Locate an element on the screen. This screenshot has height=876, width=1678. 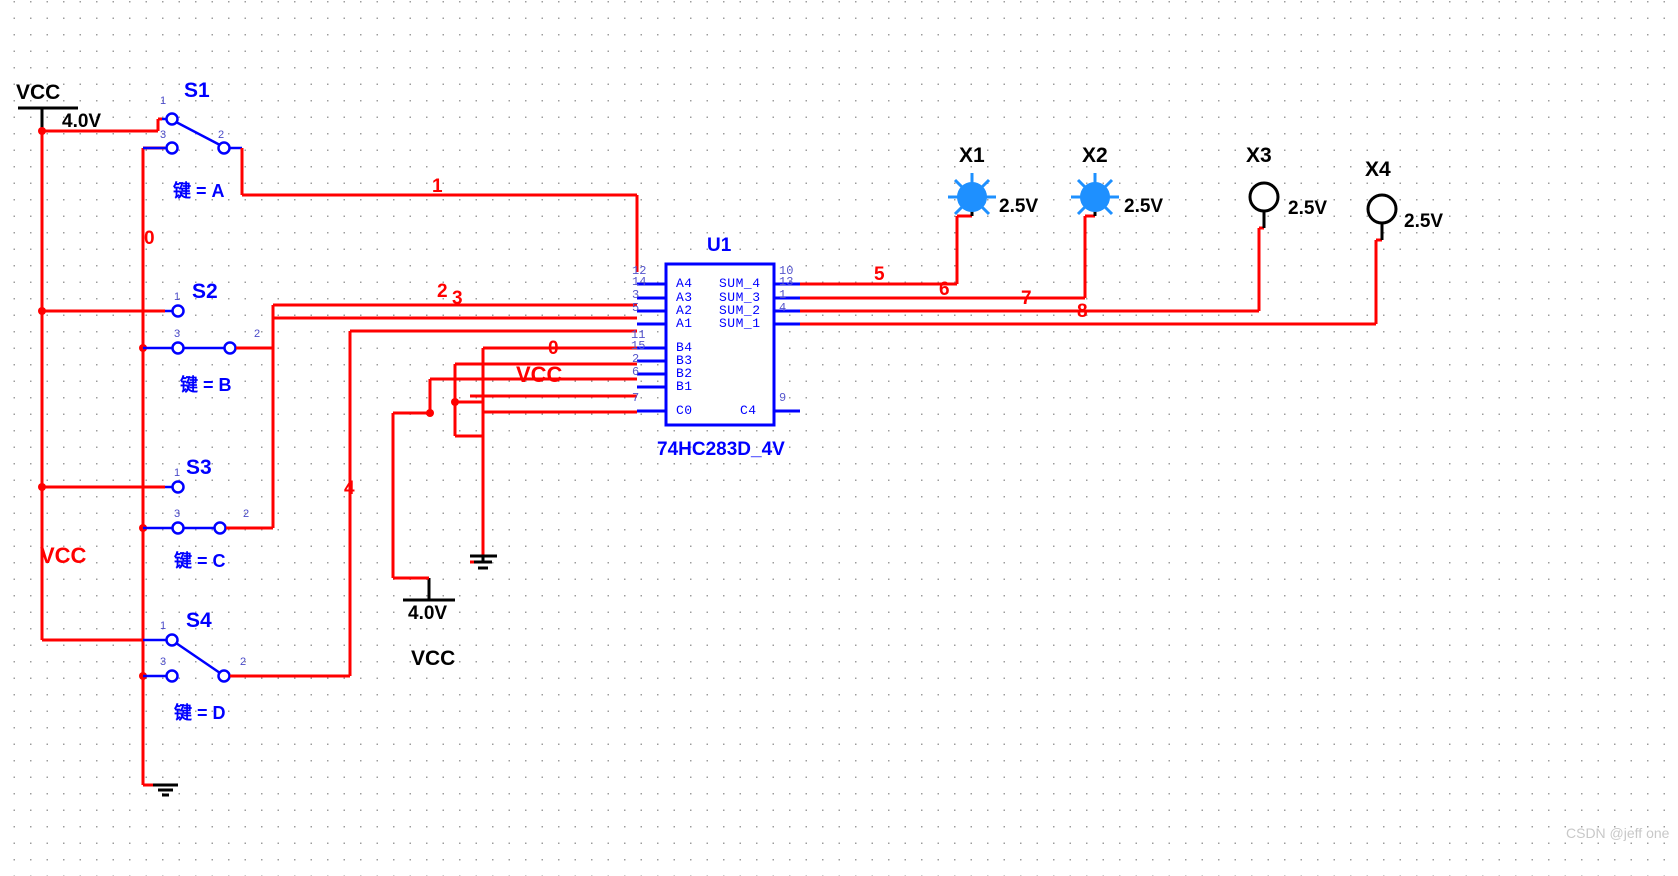
vcc-bottom-voltage: 4.0V is located at coordinates (428, 613).